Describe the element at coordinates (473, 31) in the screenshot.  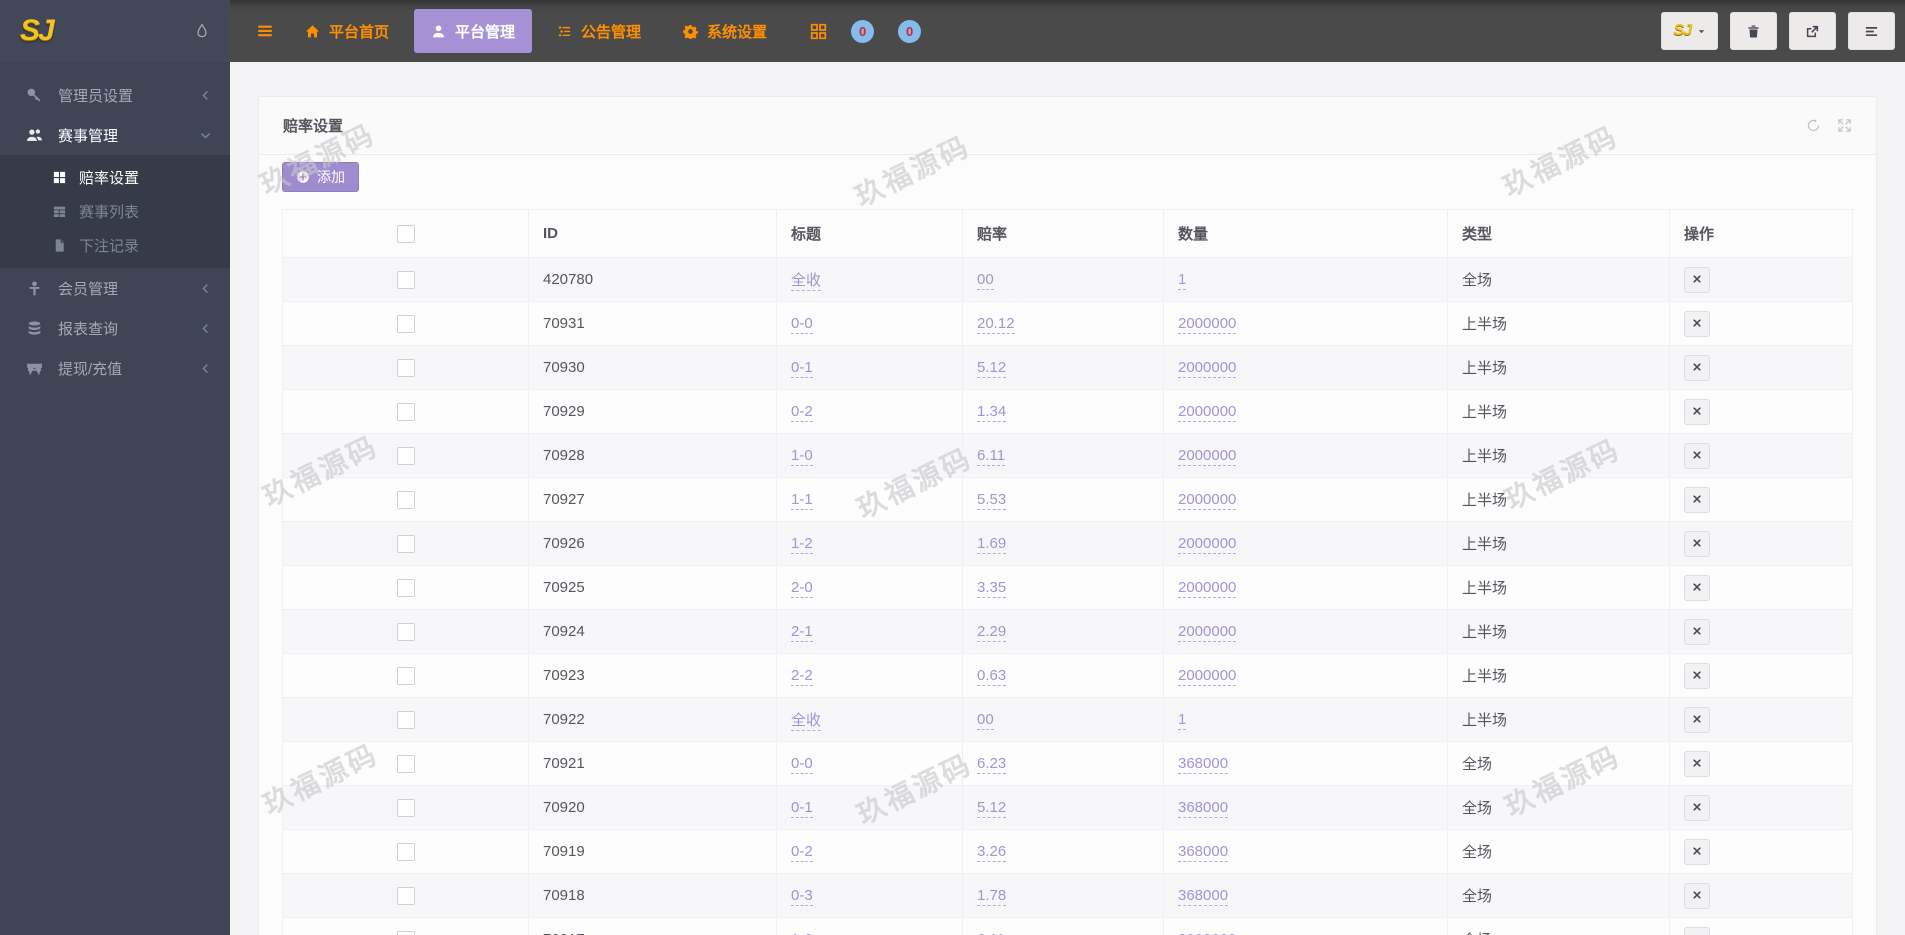
I see `nav-item-2: 平台管理` at that location.